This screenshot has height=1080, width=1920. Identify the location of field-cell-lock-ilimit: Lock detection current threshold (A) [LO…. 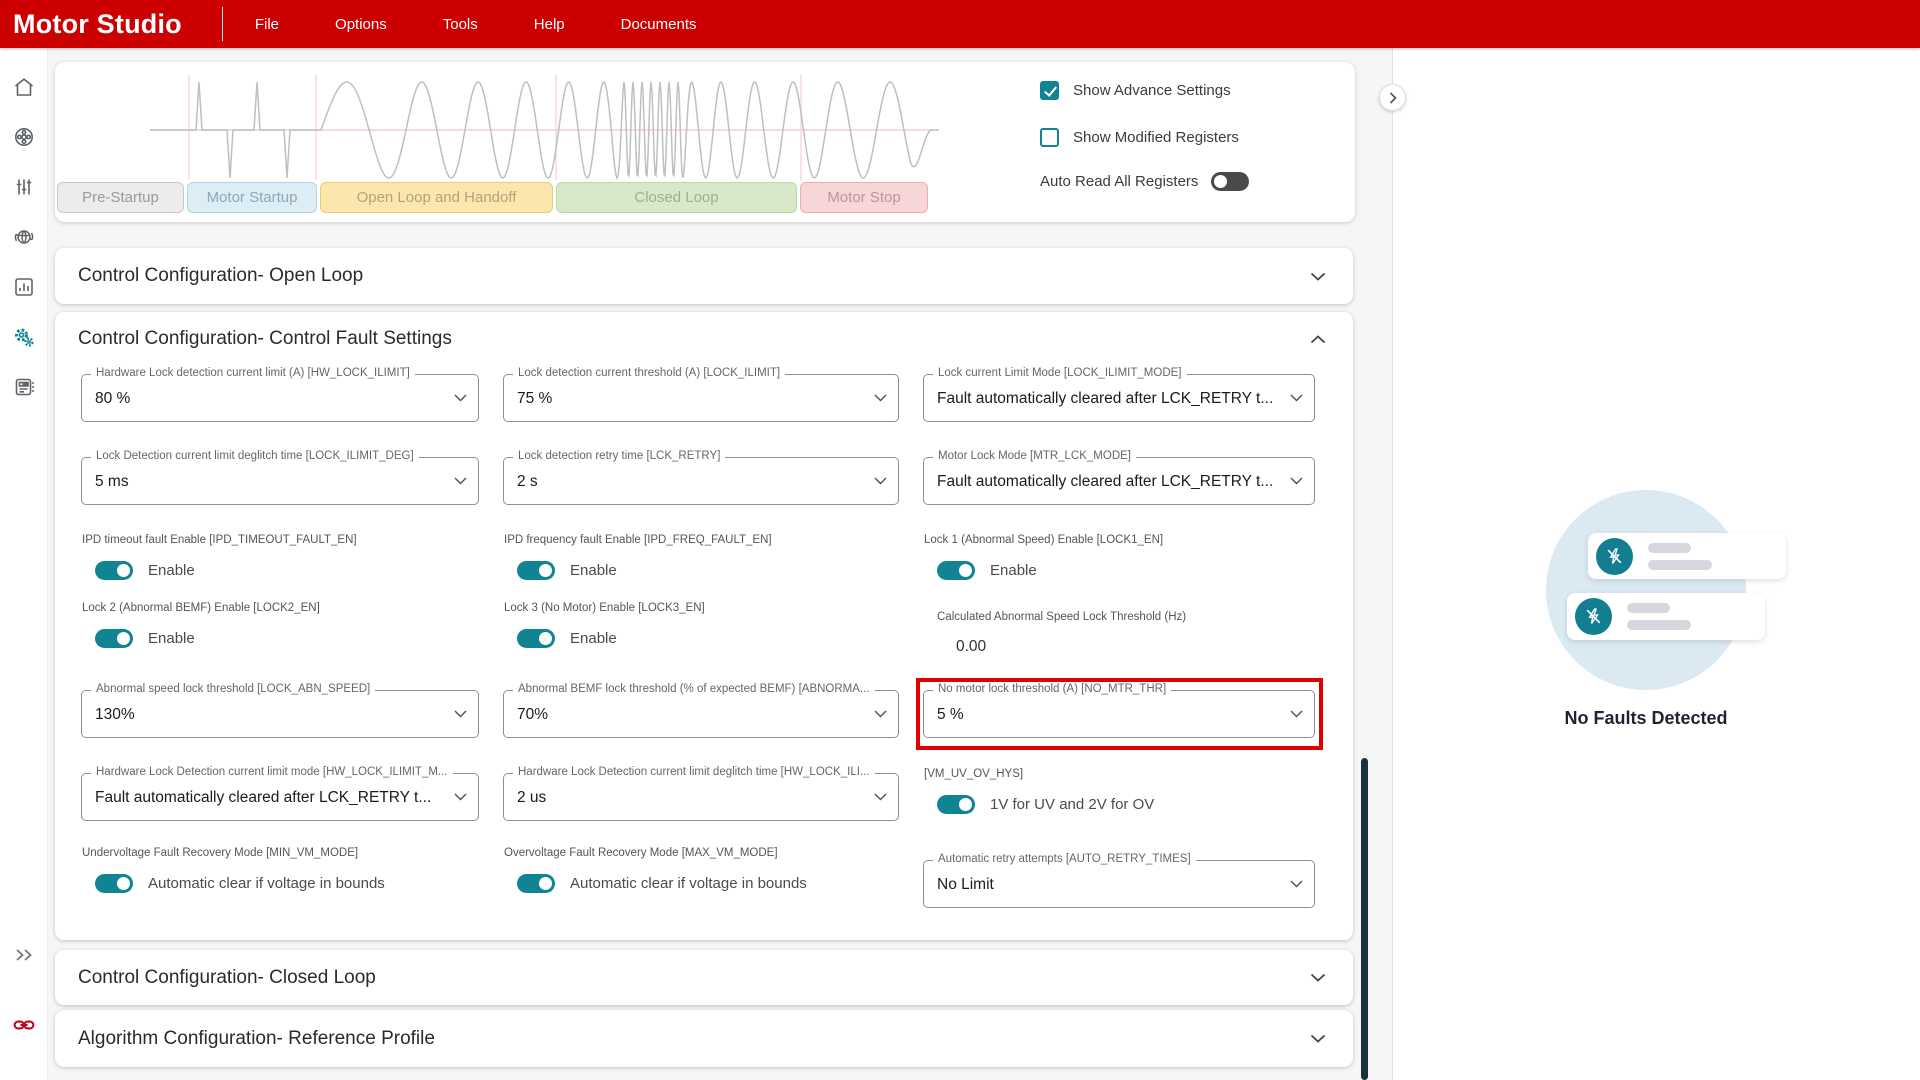
(701, 407).